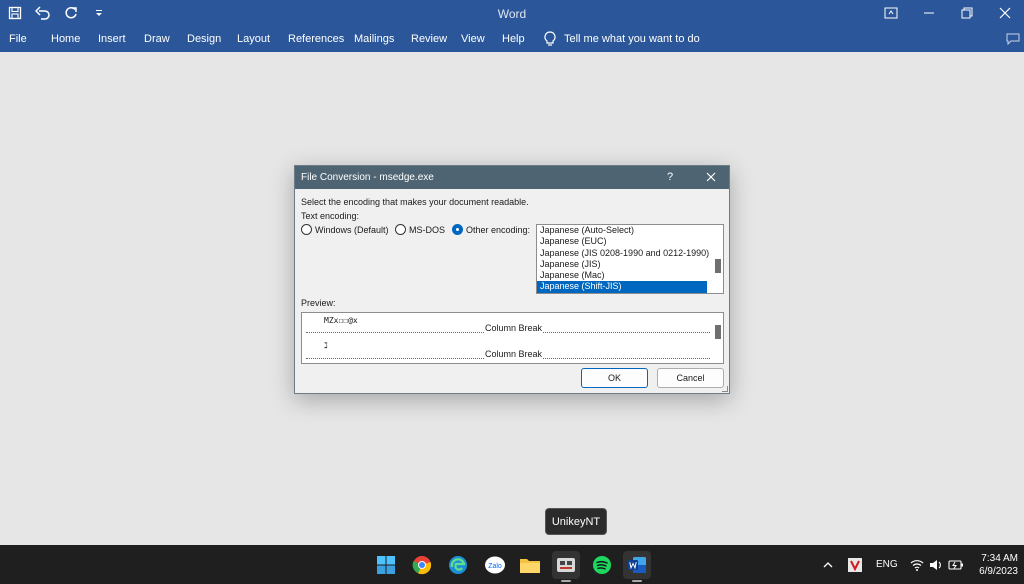  I want to click on preview-line: ℷ, so click(326, 345).